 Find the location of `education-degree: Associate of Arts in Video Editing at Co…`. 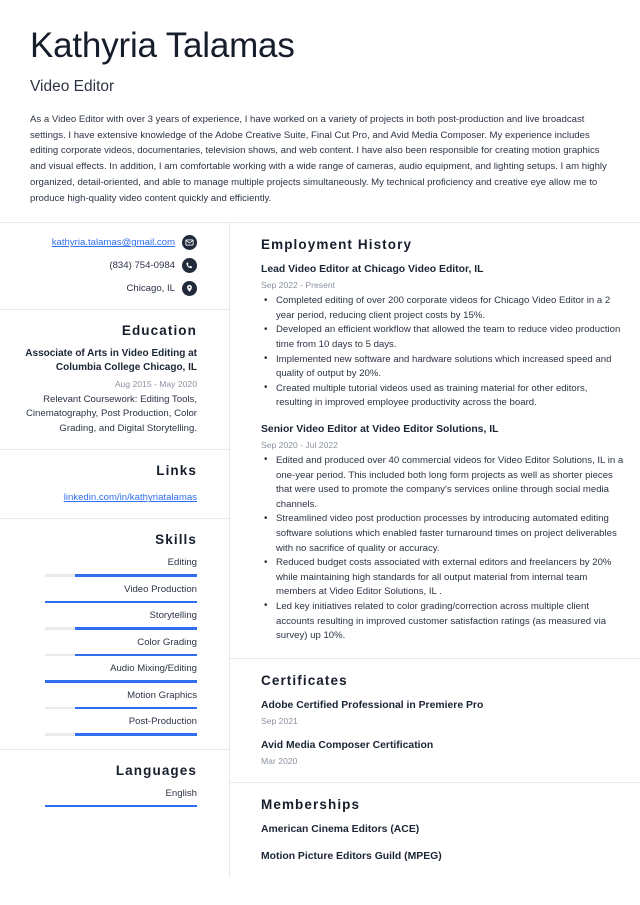

education-degree: Associate of Arts in Video Editing at Co… is located at coordinates (111, 361).